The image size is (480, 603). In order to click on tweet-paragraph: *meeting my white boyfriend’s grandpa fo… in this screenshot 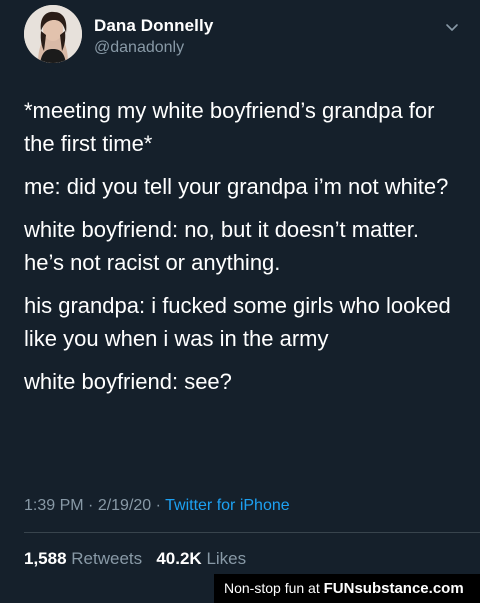, I will do `click(229, 127)`.